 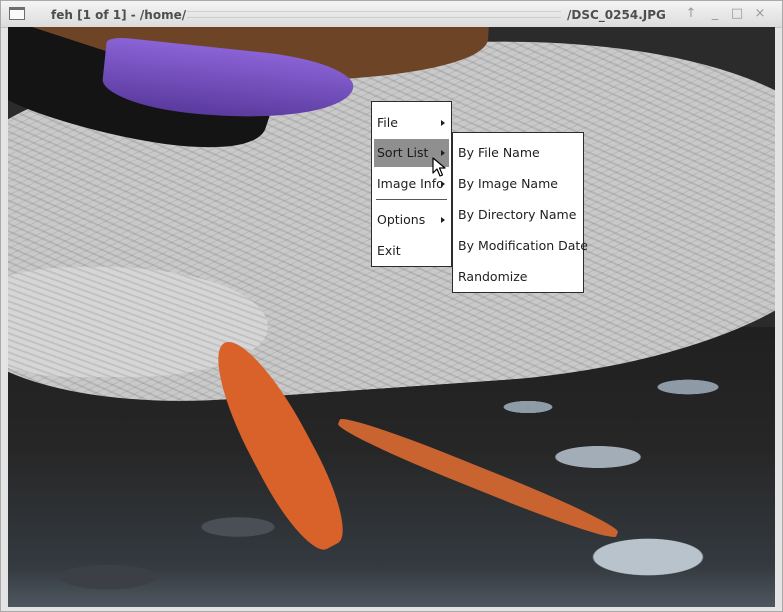 I want to click on minimize-icon: _, so click(x=715, y=14).